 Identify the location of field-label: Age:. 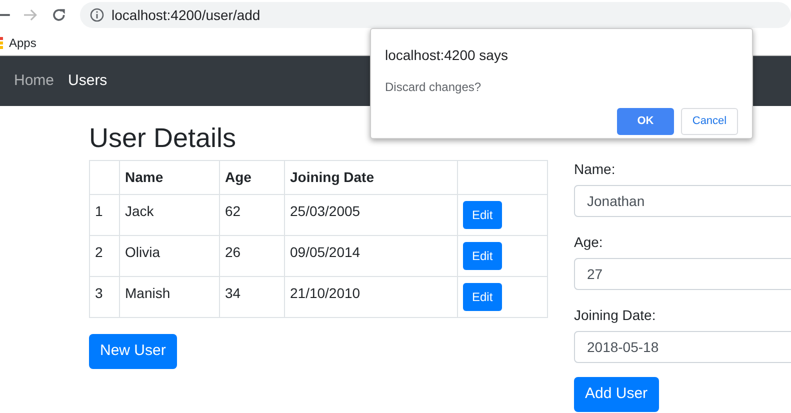
(589, 242).